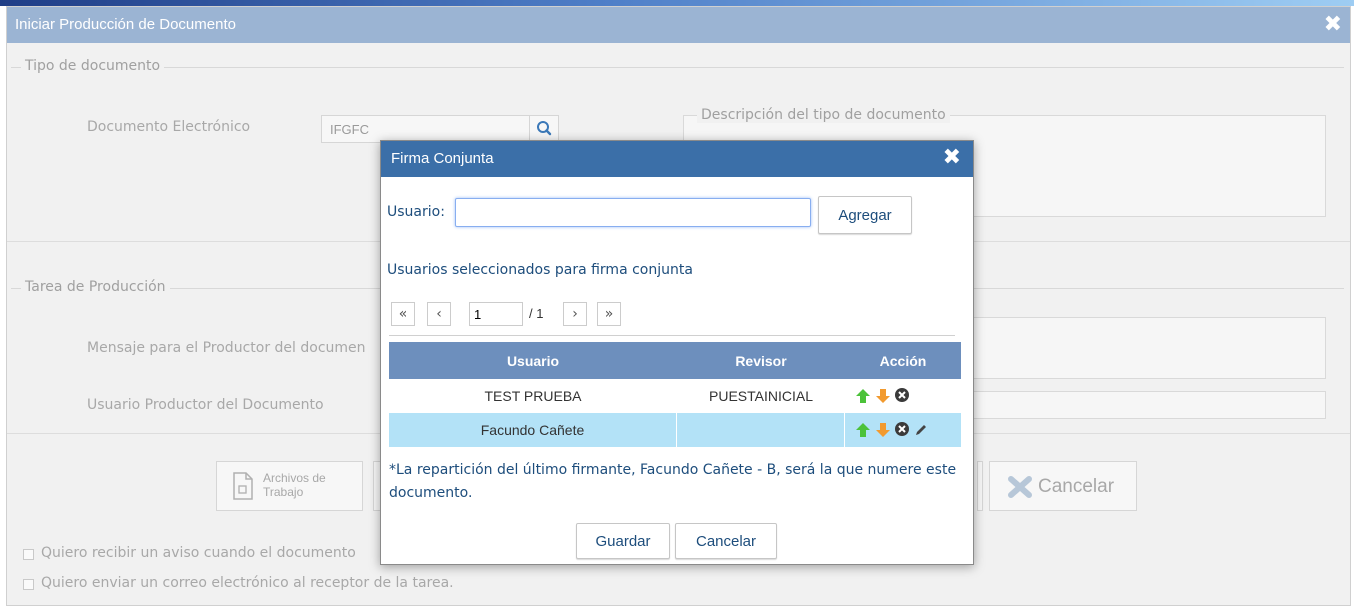 Image resolution: width=1354 pixels, height=608 pixels. Describe the element at coordinates (95, 287) in the screenshot. I see `section-tarea-legend: Tarea de Producción` at that location.